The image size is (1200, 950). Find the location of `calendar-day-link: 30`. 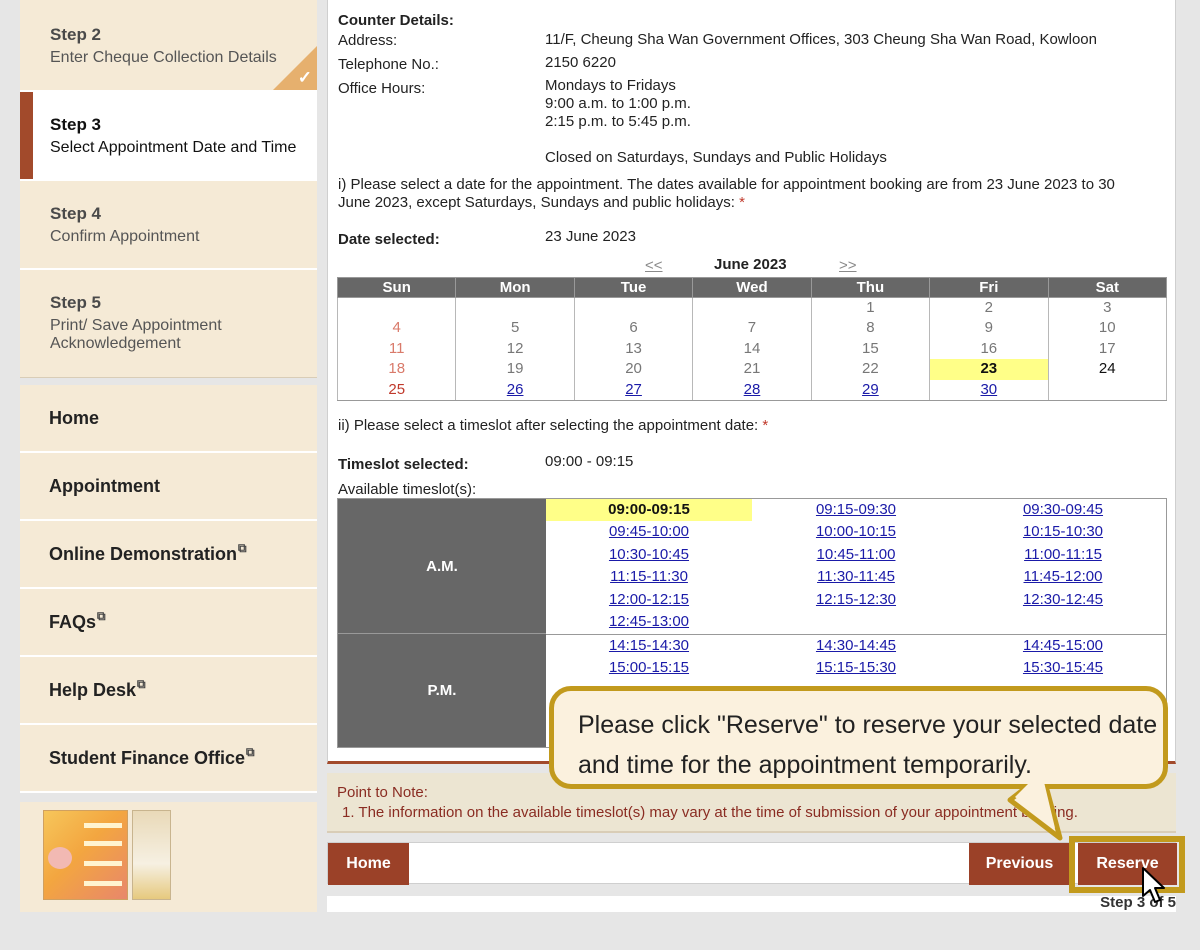

calendar-day-link: 30 is located at coordinates (989, 390).